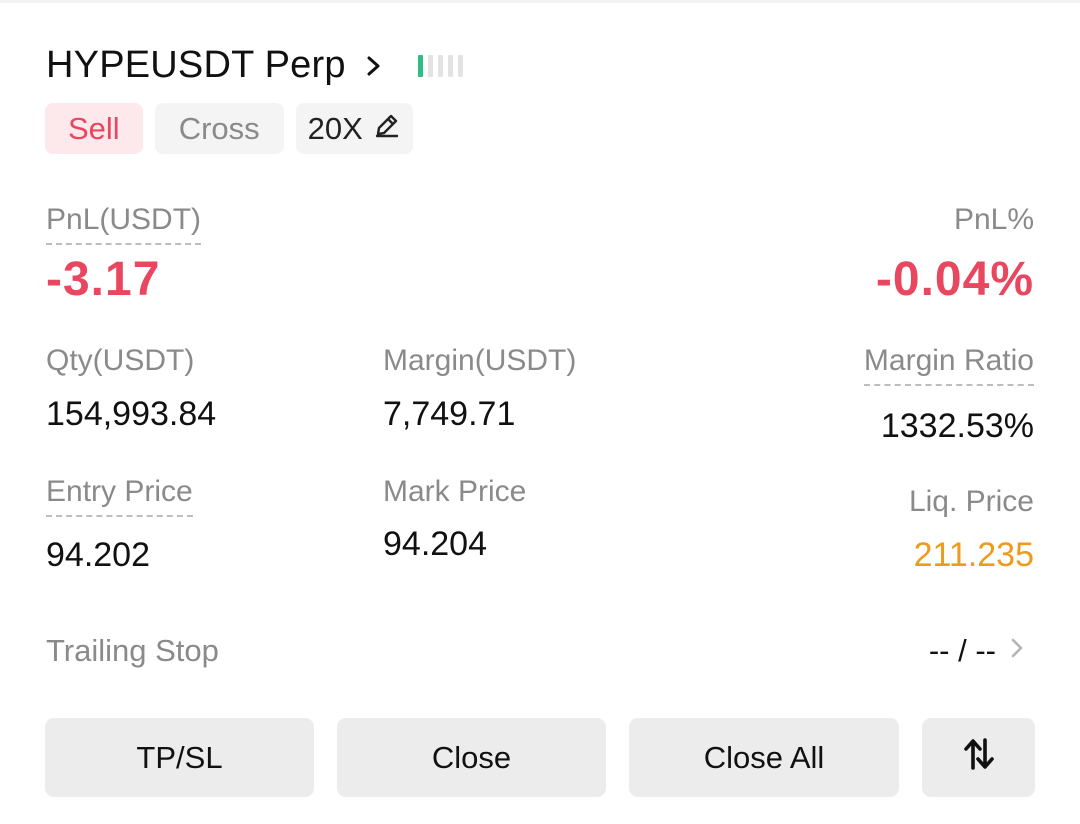  I want to click on pencil-icon, so click(387, 129).